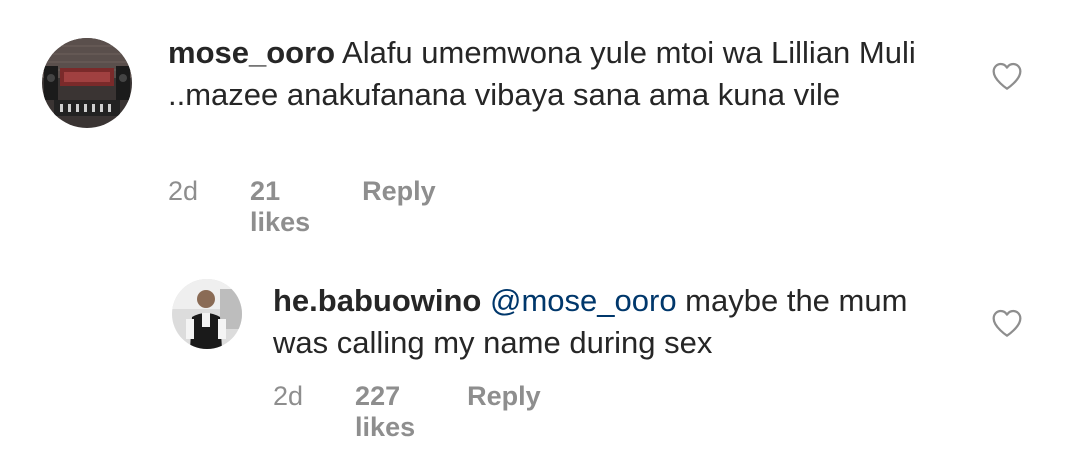  I want to click on comment-likes: 21 likes, so click(280, 207).